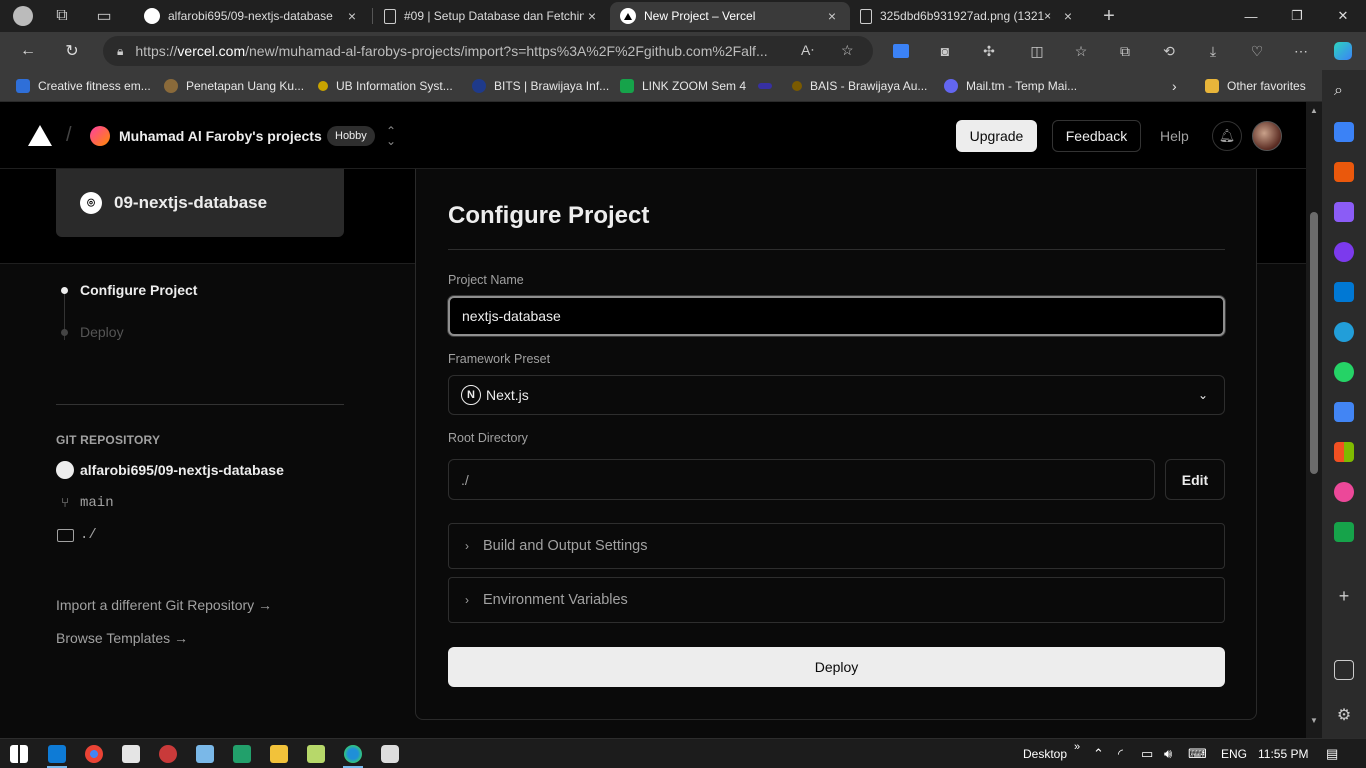  What do you see at coordinates (1314, 110) in the screenshot?
I see `scroll-up-icon: ▲` at bounding box center [1314, 110].